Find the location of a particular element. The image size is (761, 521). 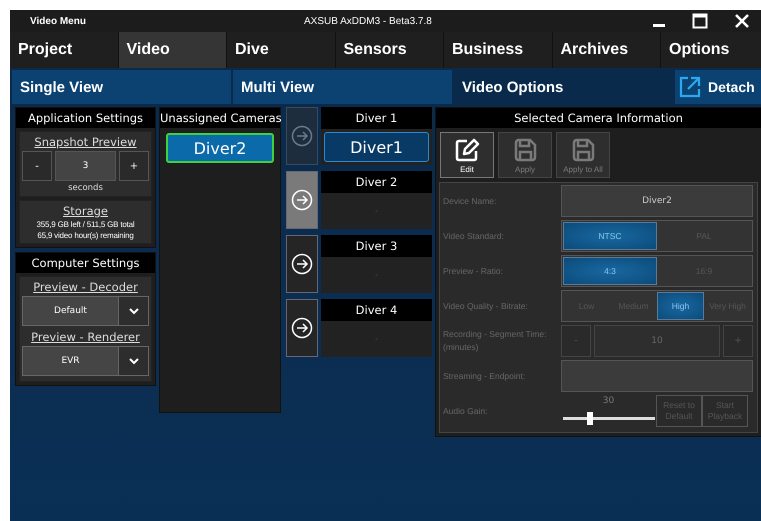

close-icon is located at coordinates (742, 21).